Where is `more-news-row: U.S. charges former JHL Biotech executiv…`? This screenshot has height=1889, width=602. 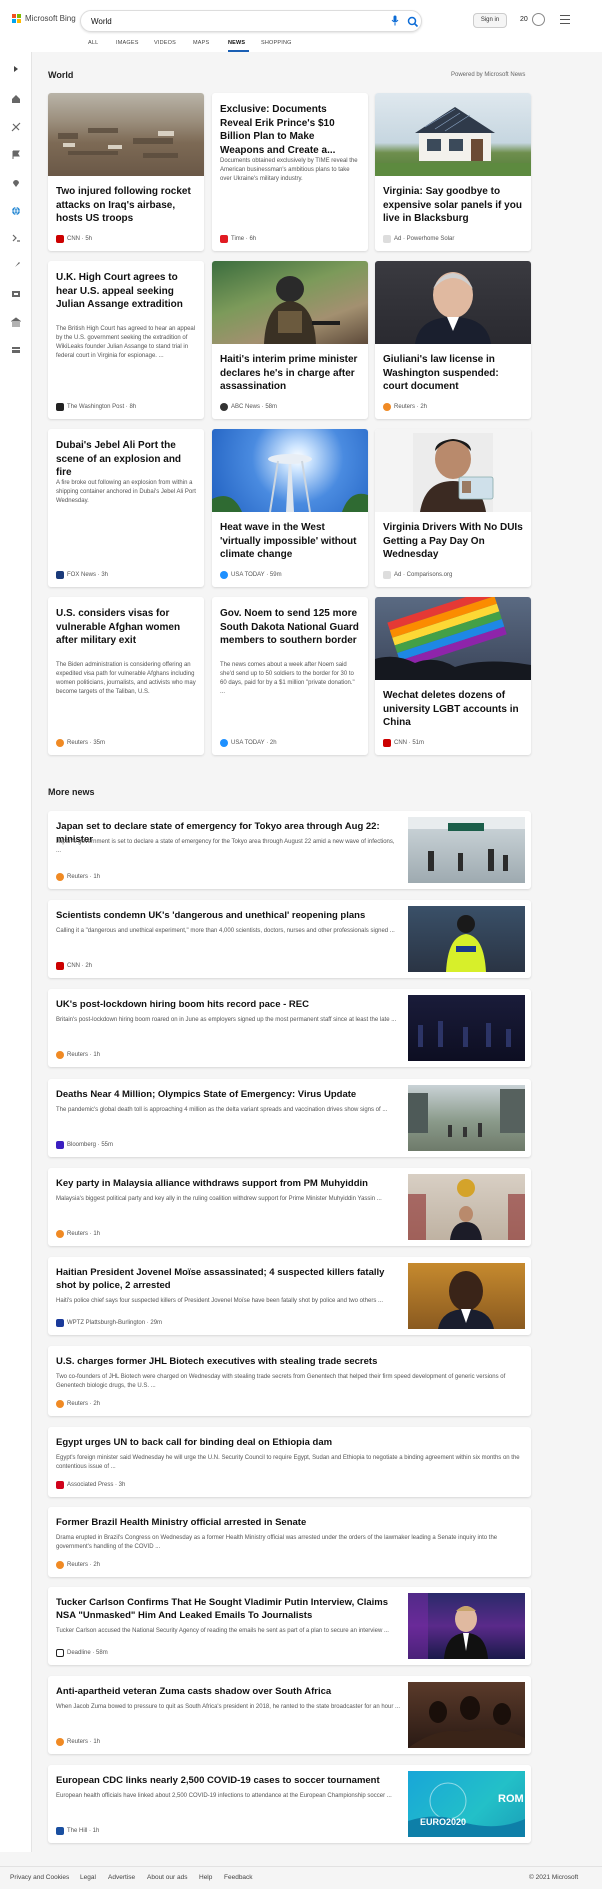
more-news-row: U.S. charges former JHL Biotech executiv… is located at coordinates (289, 1381).